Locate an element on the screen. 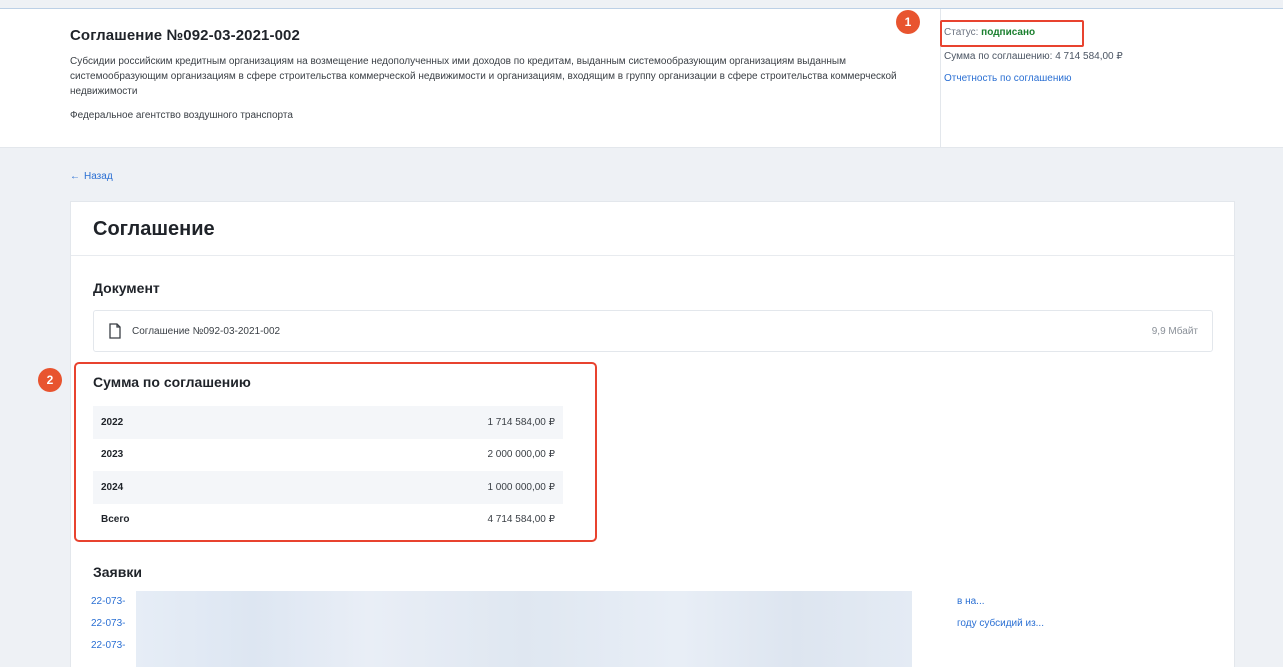  sum-year: 2023 is located at coordinates (112, 455).